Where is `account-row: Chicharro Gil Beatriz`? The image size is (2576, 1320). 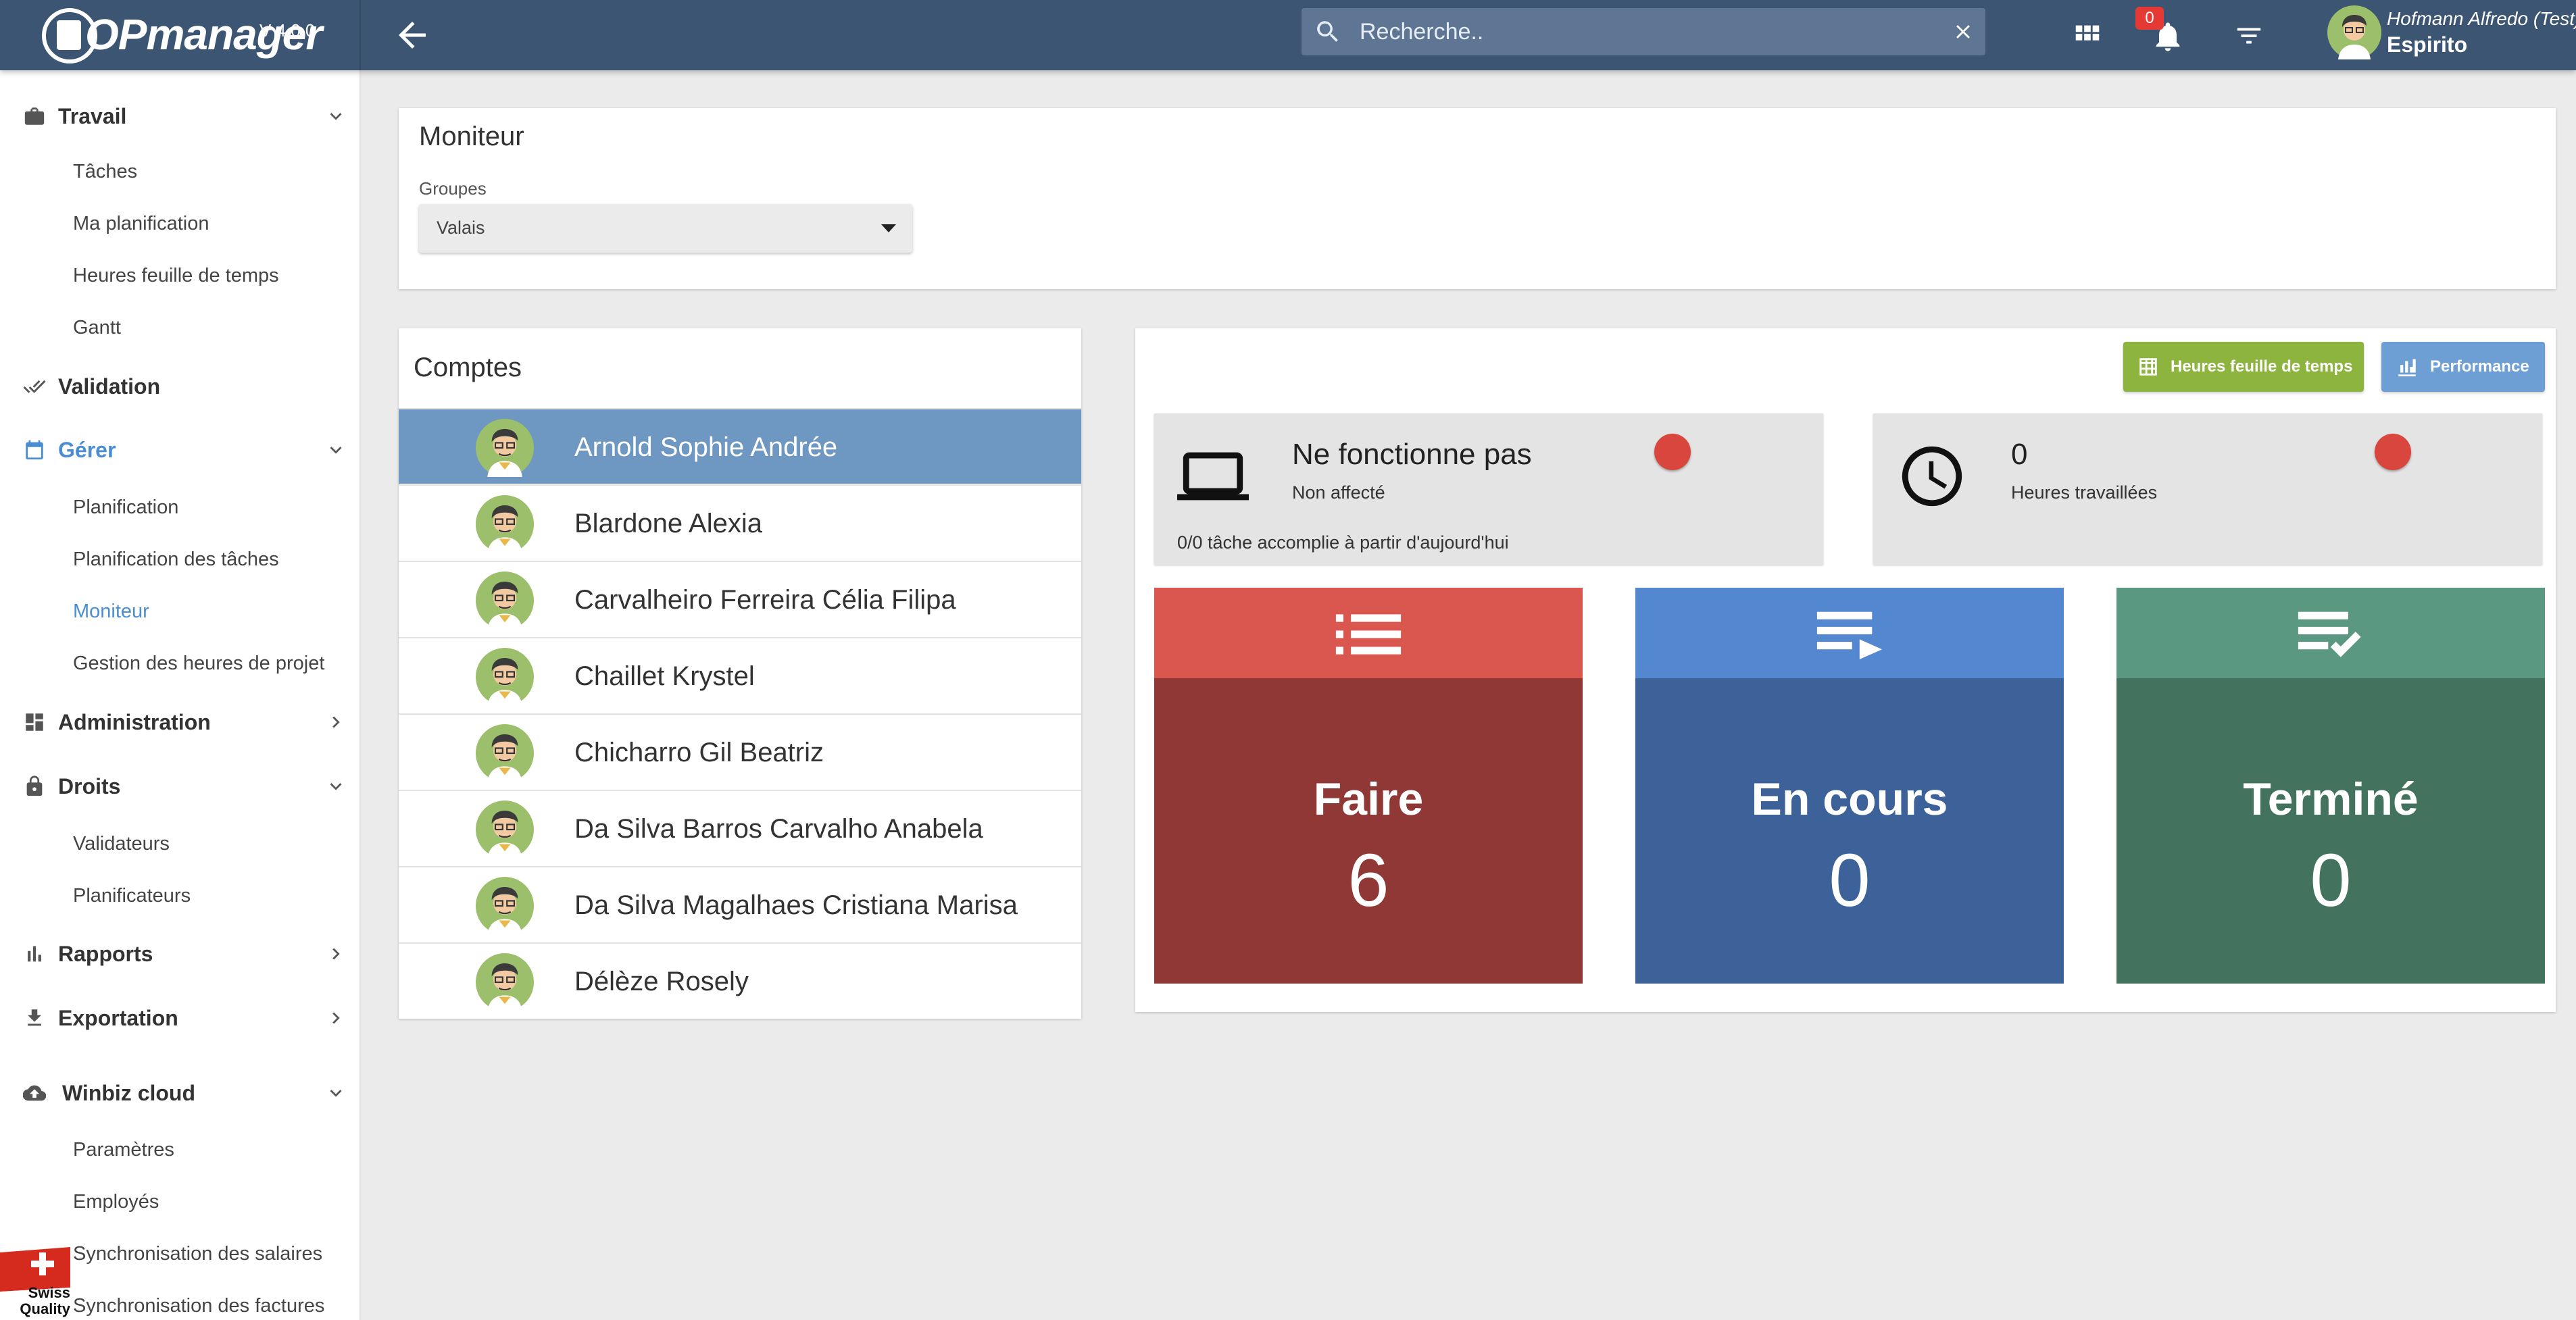
account-row: Chicharro Gil Beatriz is located at coordinates (740, 751).